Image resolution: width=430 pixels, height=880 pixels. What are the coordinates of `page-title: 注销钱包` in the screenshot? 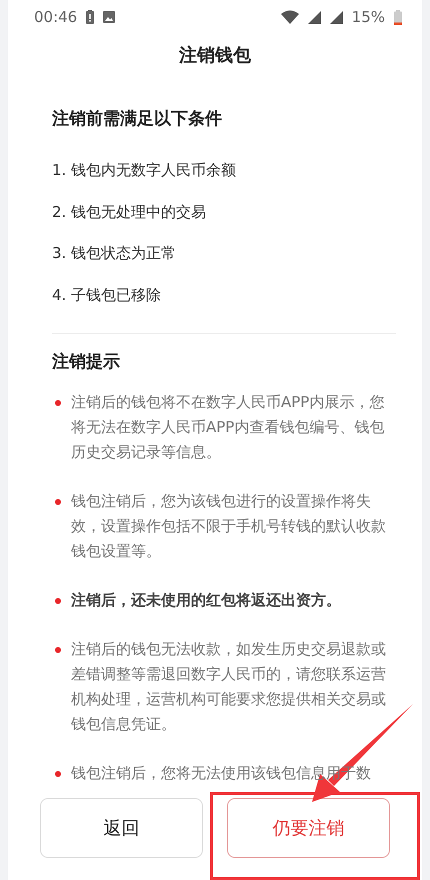 It's located at (215, 56).